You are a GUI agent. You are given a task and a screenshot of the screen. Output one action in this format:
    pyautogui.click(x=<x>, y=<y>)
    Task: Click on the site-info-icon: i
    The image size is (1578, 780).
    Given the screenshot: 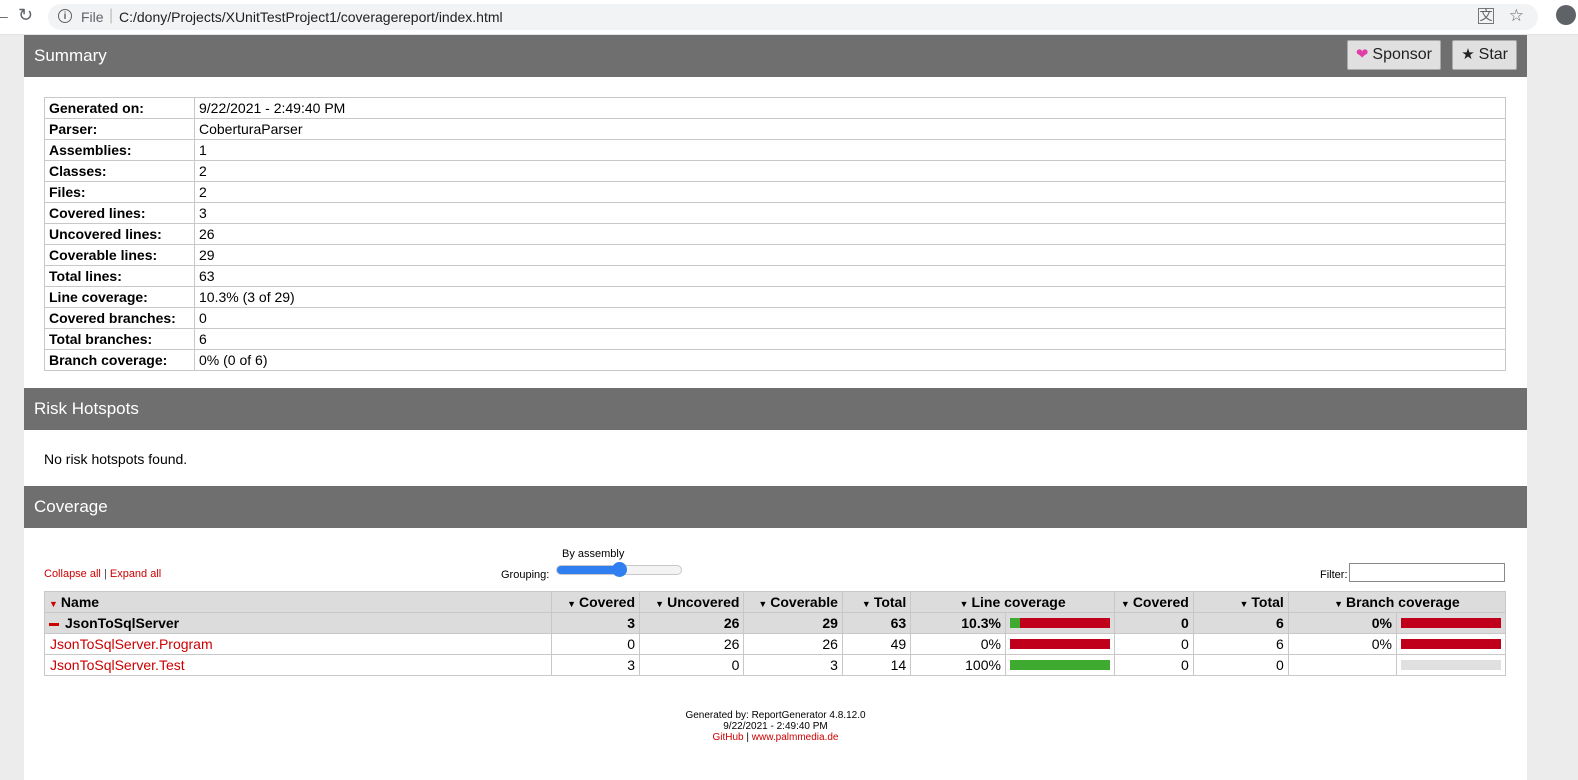 What is the action you would take?
    pyautogui.click(x=65, y=16)
    